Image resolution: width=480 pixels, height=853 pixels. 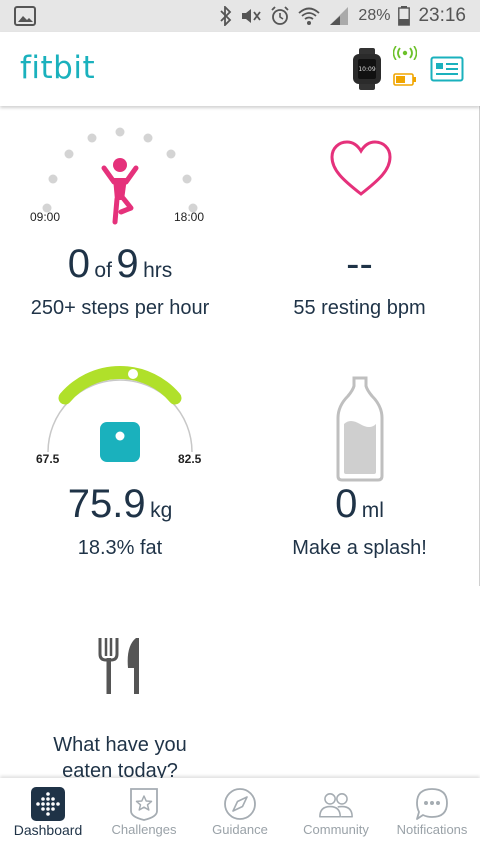 I want to click on nav-challenges: Challenges, so click(x=144, y=815).